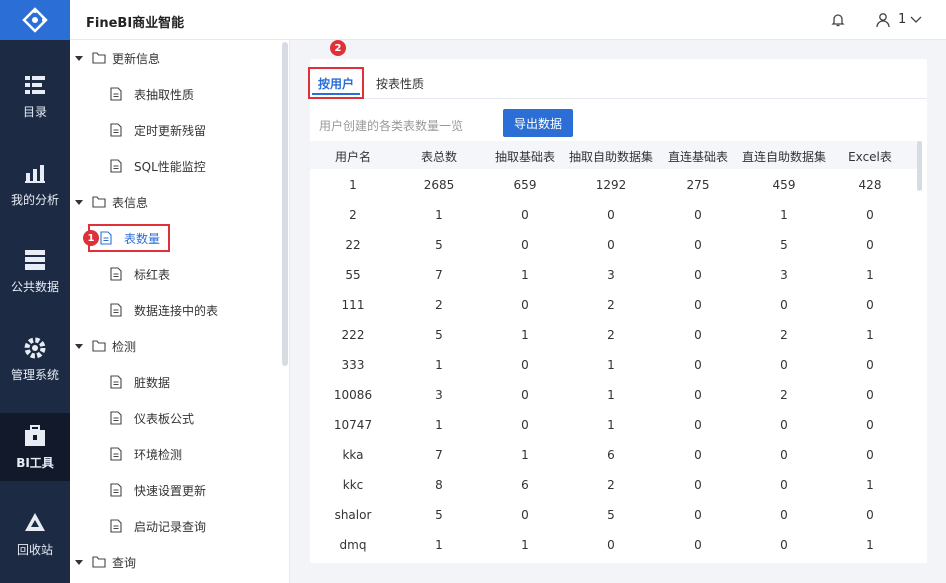 Image resolution: width=946 pixels, height=583 pixels. I want to click on table-row: kka 7 1 6 0 0 0, so click(616, 454).